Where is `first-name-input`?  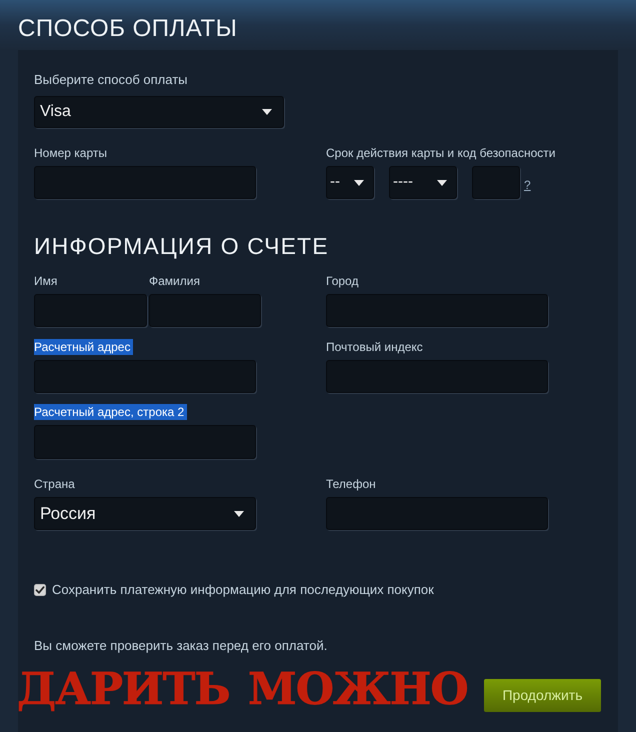 first-name-input is located at coordinates (90, 310).